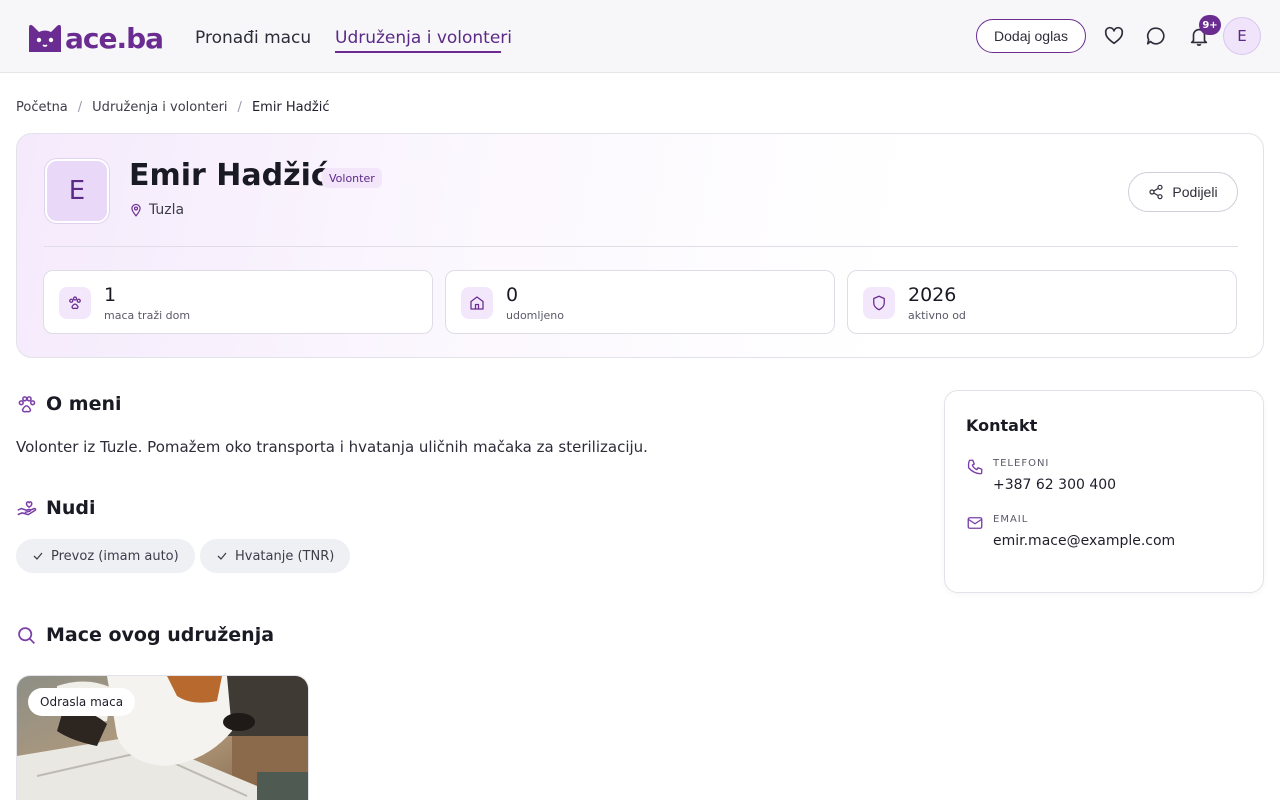  What do you see at coordinates (1156, 36) in the screenshot?
I see `chat-icon` at bounding box center [1156, 36].